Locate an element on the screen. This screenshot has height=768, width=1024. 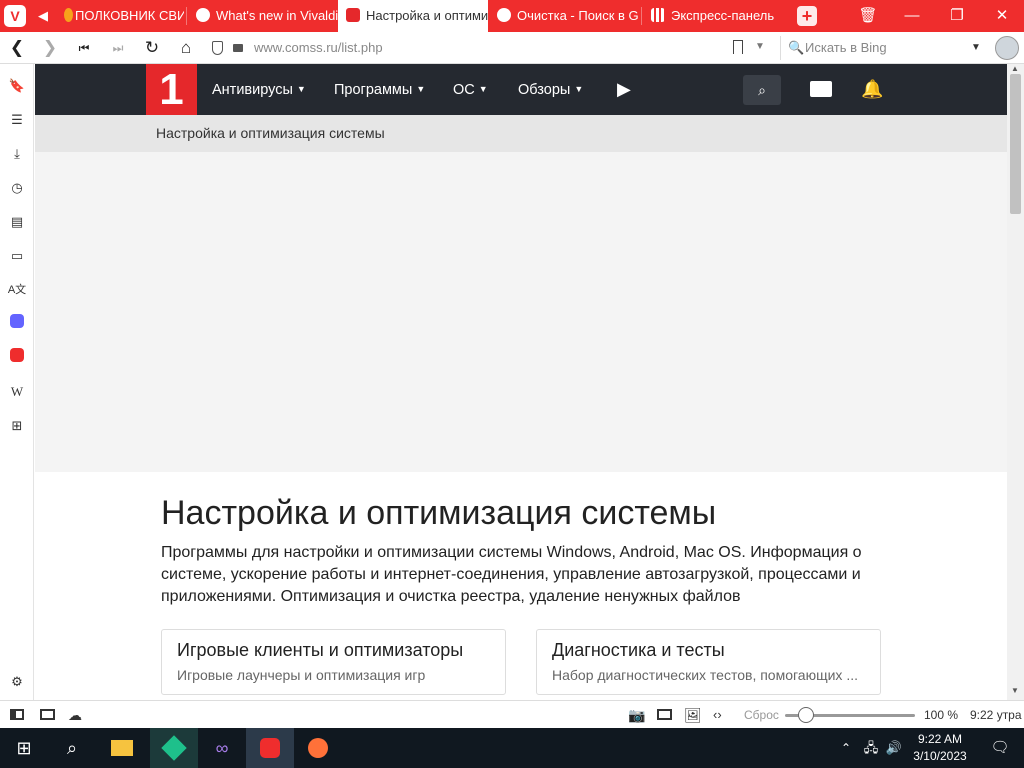
taskbar-clock: 9:22 AM 3/10/2023 is located at coordinates (940, 748).